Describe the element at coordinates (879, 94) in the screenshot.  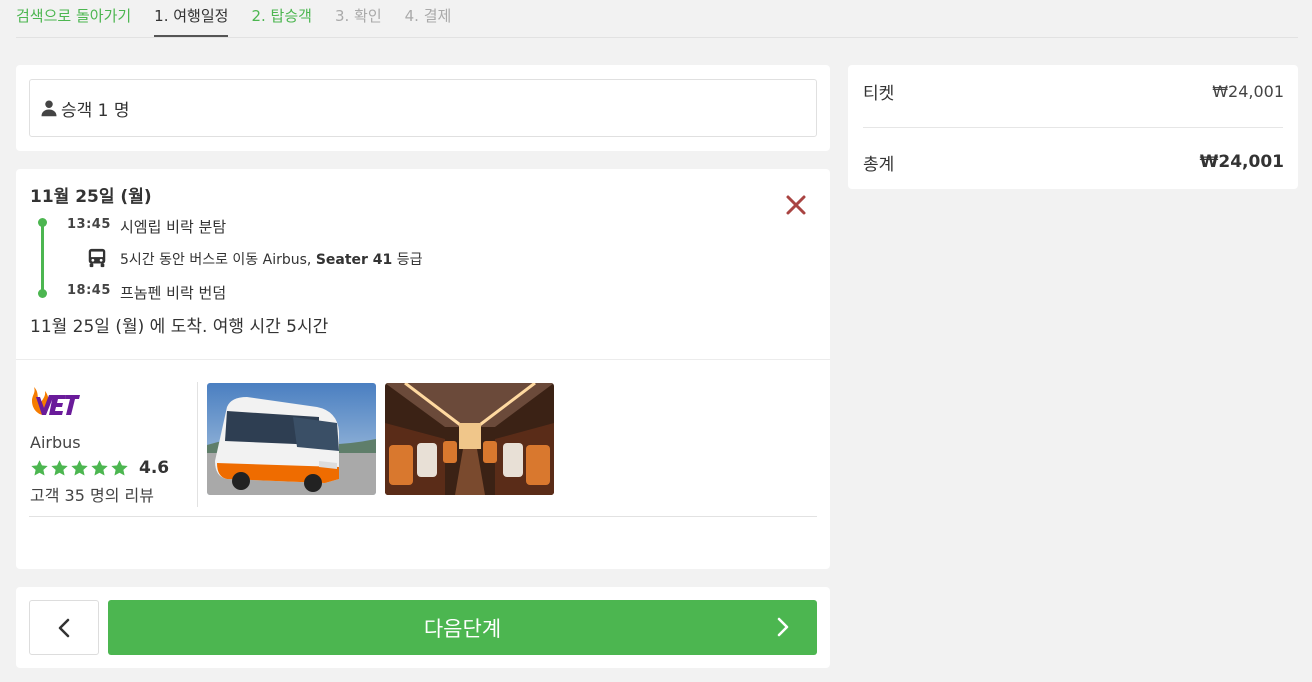
I see `ticket-label: 티켓` at that location.